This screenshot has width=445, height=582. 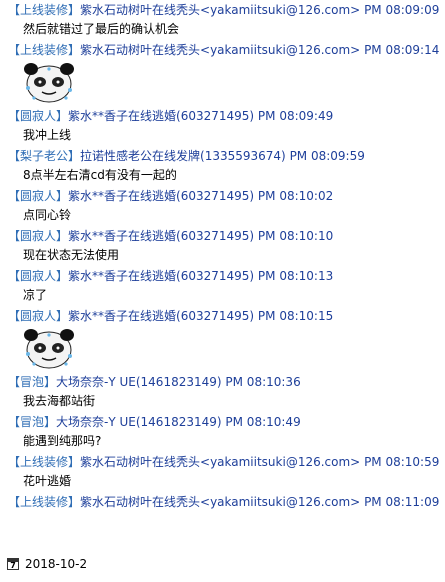 I want to click on message-text: 我冲上线, so click(x=47, y=135).